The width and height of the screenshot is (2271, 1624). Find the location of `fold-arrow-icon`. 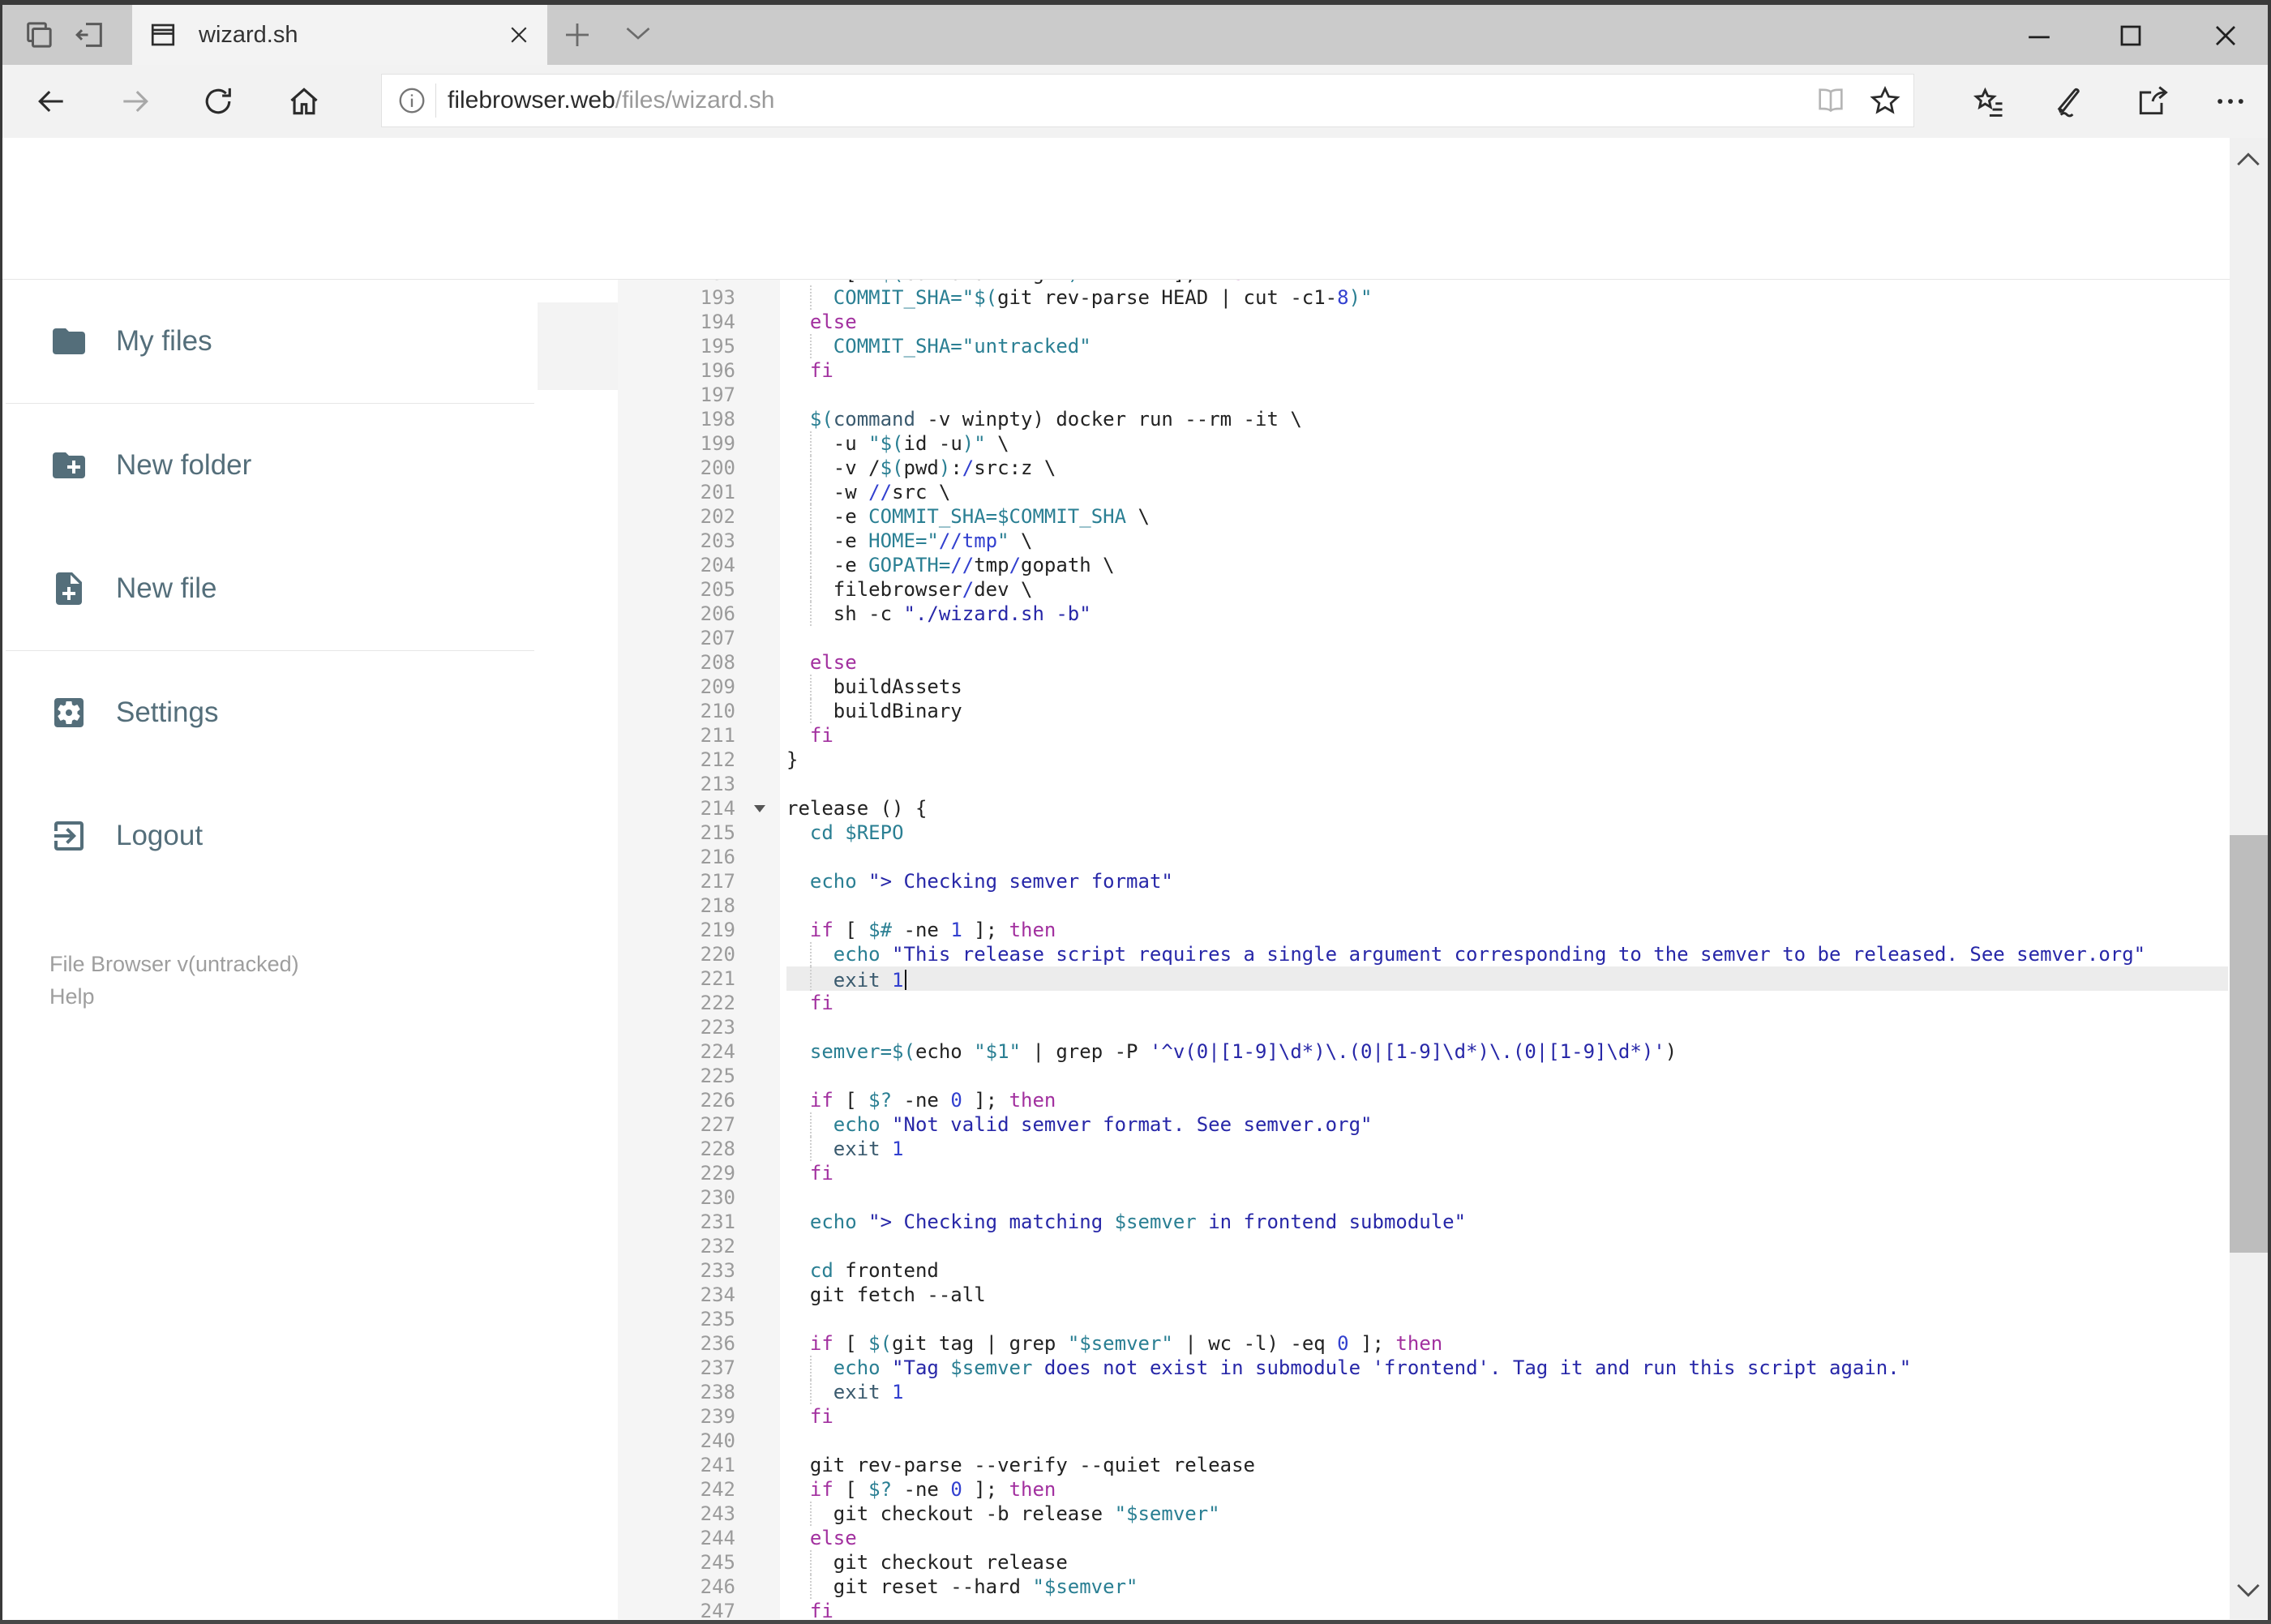

fold-arrow-icon is located at coordinates (759, 808).